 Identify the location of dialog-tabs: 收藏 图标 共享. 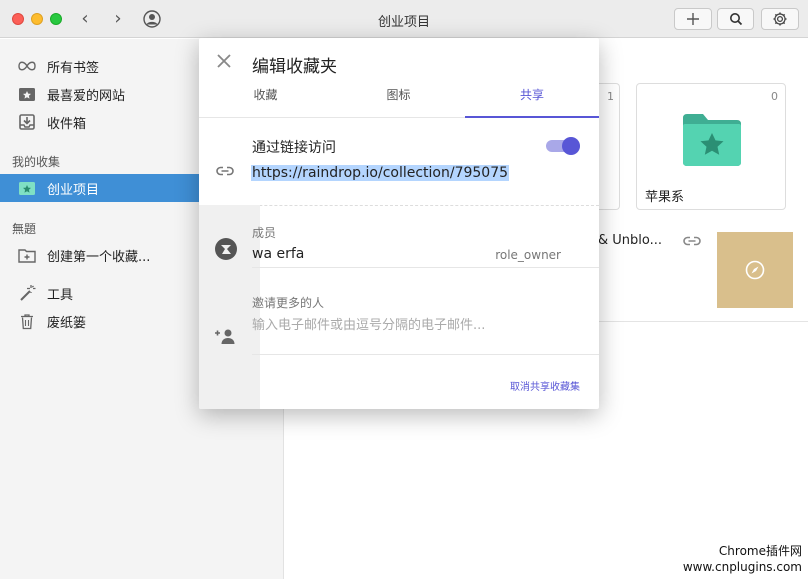
(399, 101).